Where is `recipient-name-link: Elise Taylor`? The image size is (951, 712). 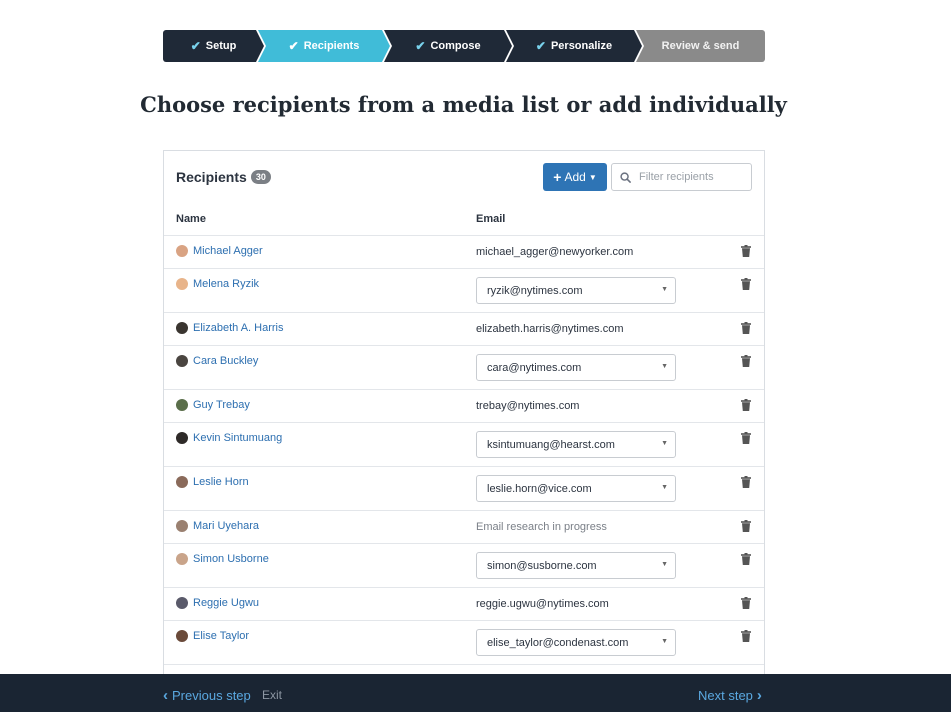 recipient-name-link: Elise Taylor is located at coordinates (221, 636).